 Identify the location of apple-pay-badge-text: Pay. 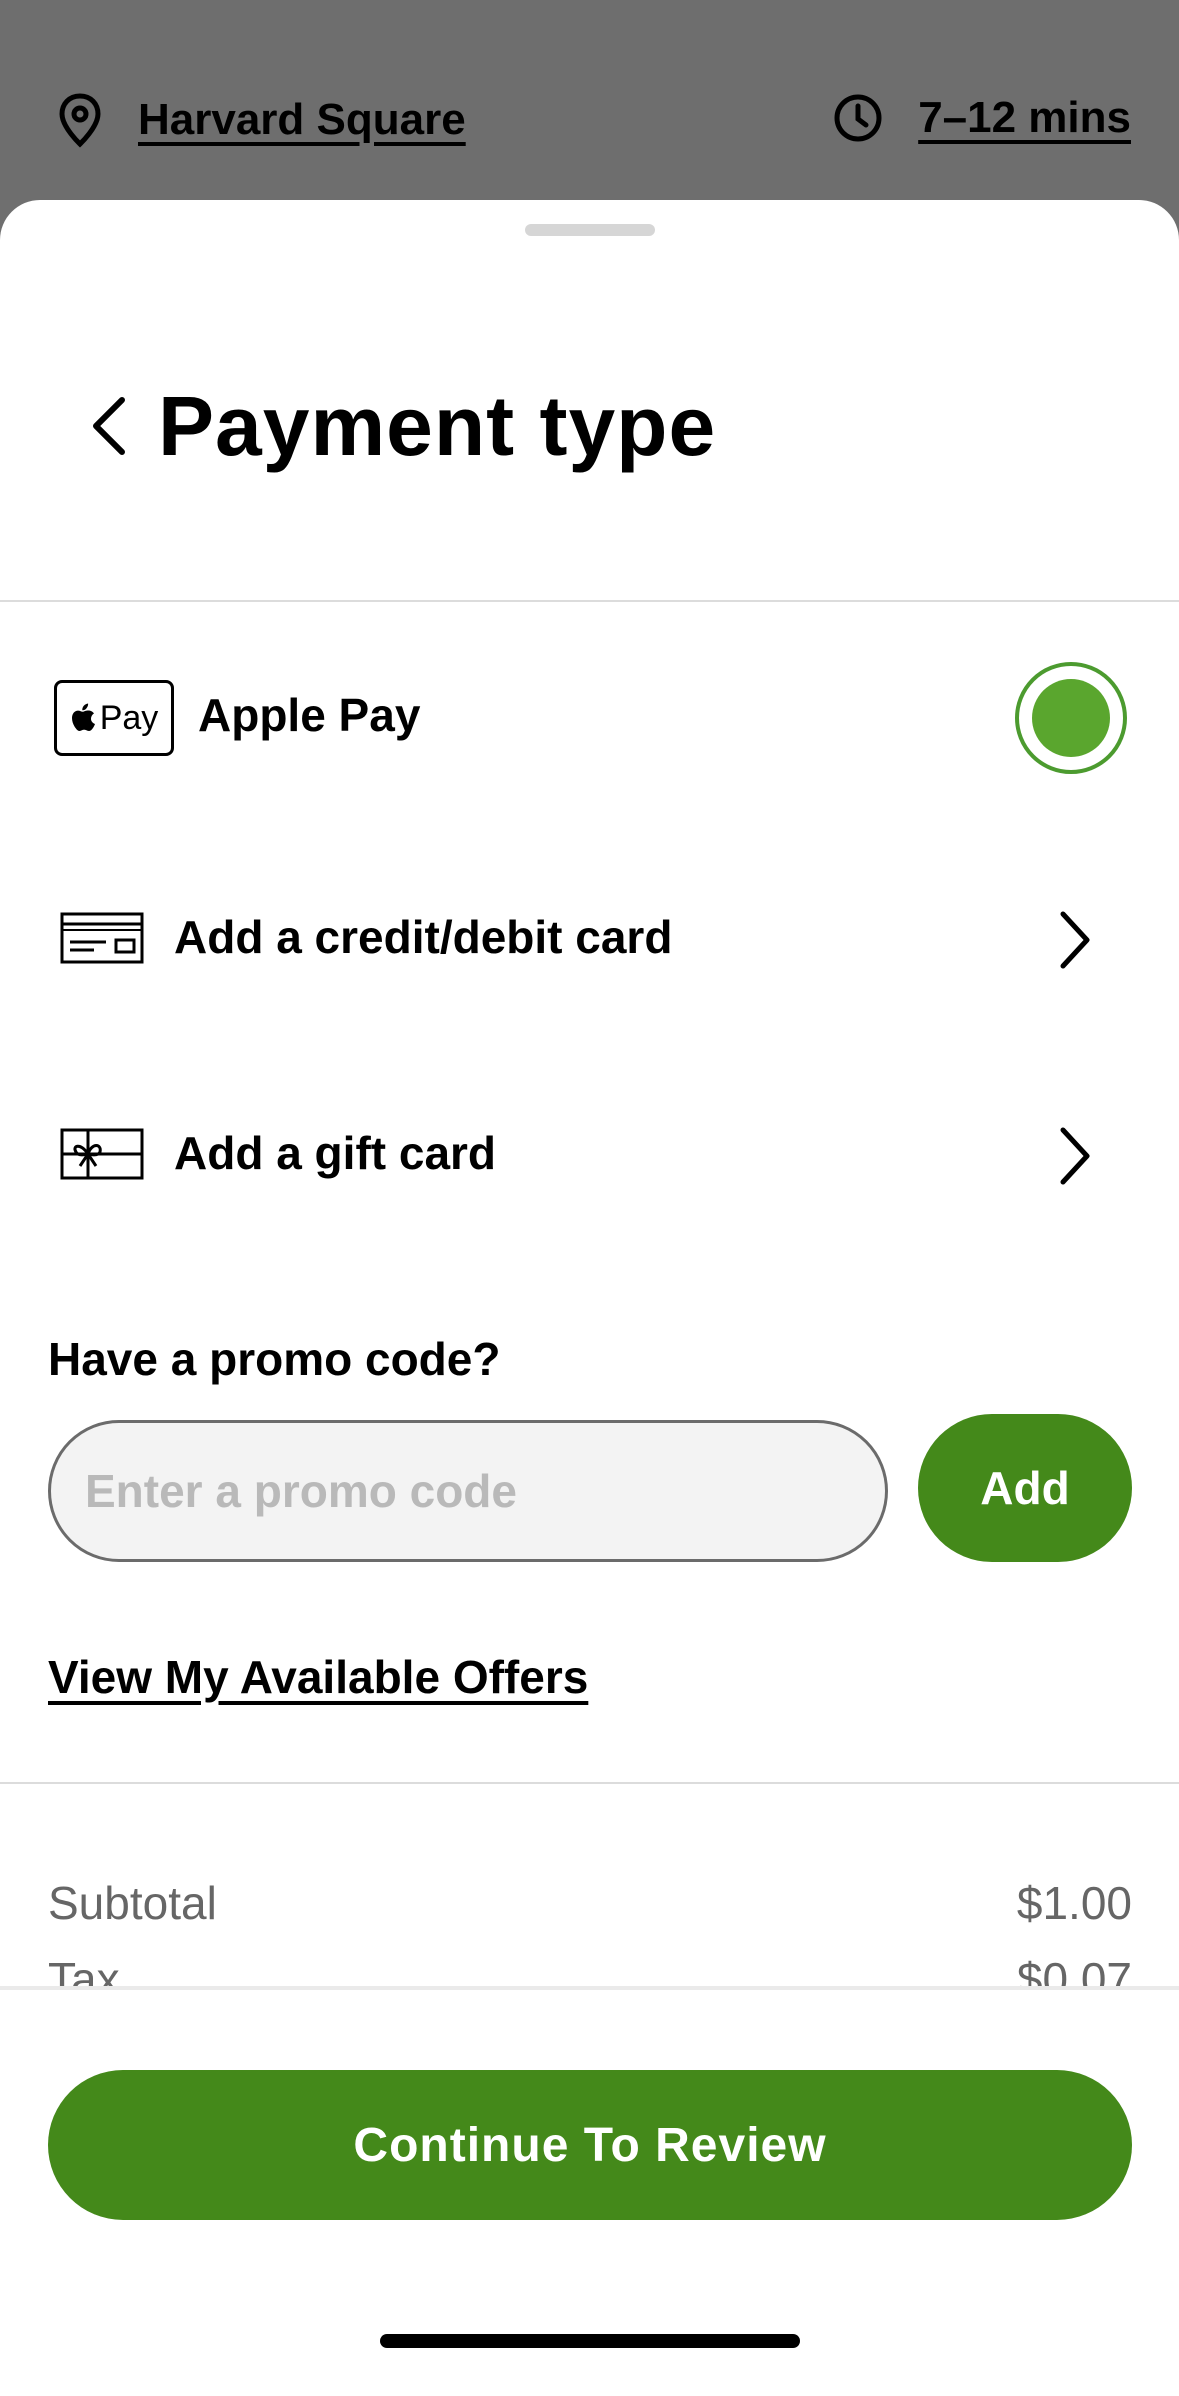
(129, 717).